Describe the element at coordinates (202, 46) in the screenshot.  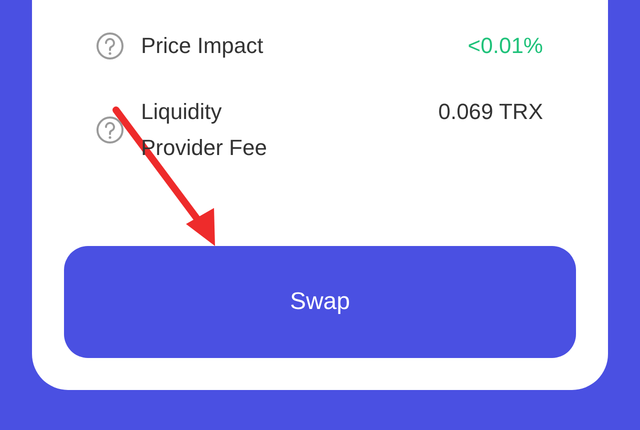
I see `detail-label: Price Impact` at that location.